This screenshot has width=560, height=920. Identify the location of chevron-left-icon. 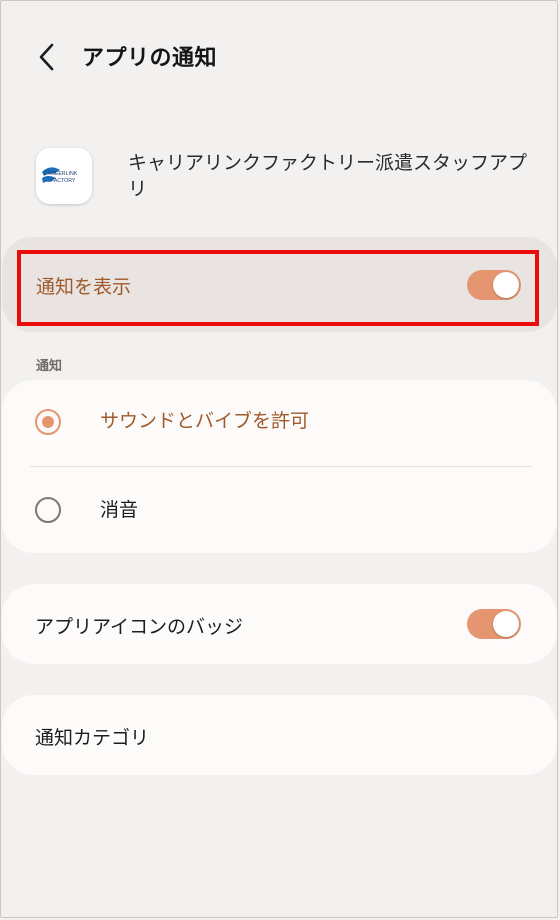
(46, 57).